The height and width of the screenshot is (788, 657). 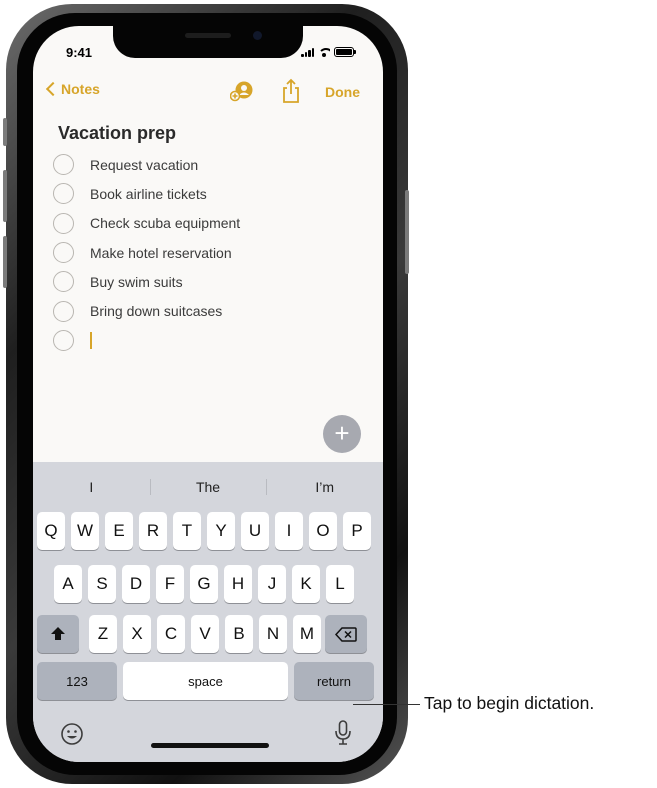 I want to click on wifi-icon, so click(x=324, y=52).